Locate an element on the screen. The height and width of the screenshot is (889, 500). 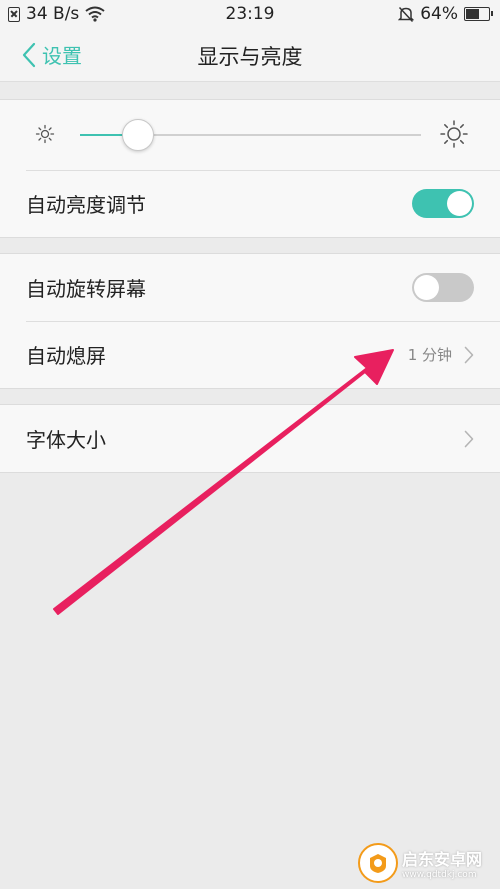
back-button: 设置 is located at coordinates (52, 54).